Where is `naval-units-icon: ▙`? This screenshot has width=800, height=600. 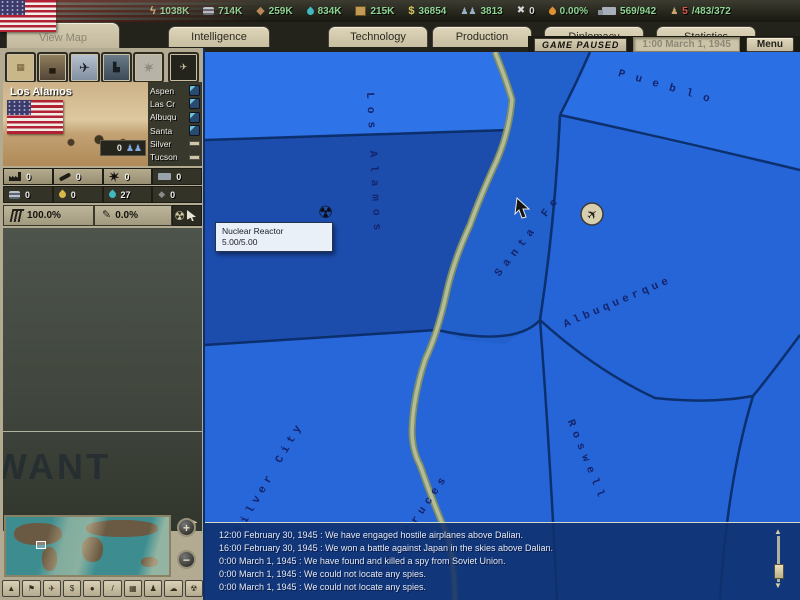 naval-units-icon: ▙ is located at coordinates (116, 67).